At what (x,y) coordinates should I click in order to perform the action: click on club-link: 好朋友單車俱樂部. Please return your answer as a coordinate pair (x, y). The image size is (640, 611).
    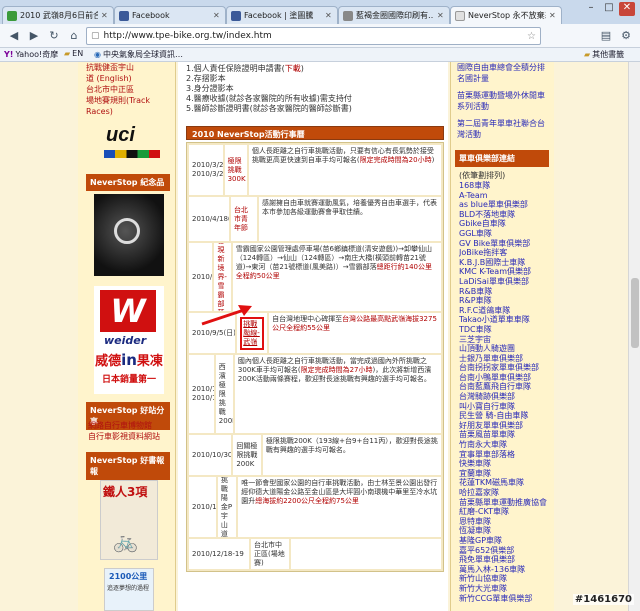
    Looking at the image, I should click on (505, 426).